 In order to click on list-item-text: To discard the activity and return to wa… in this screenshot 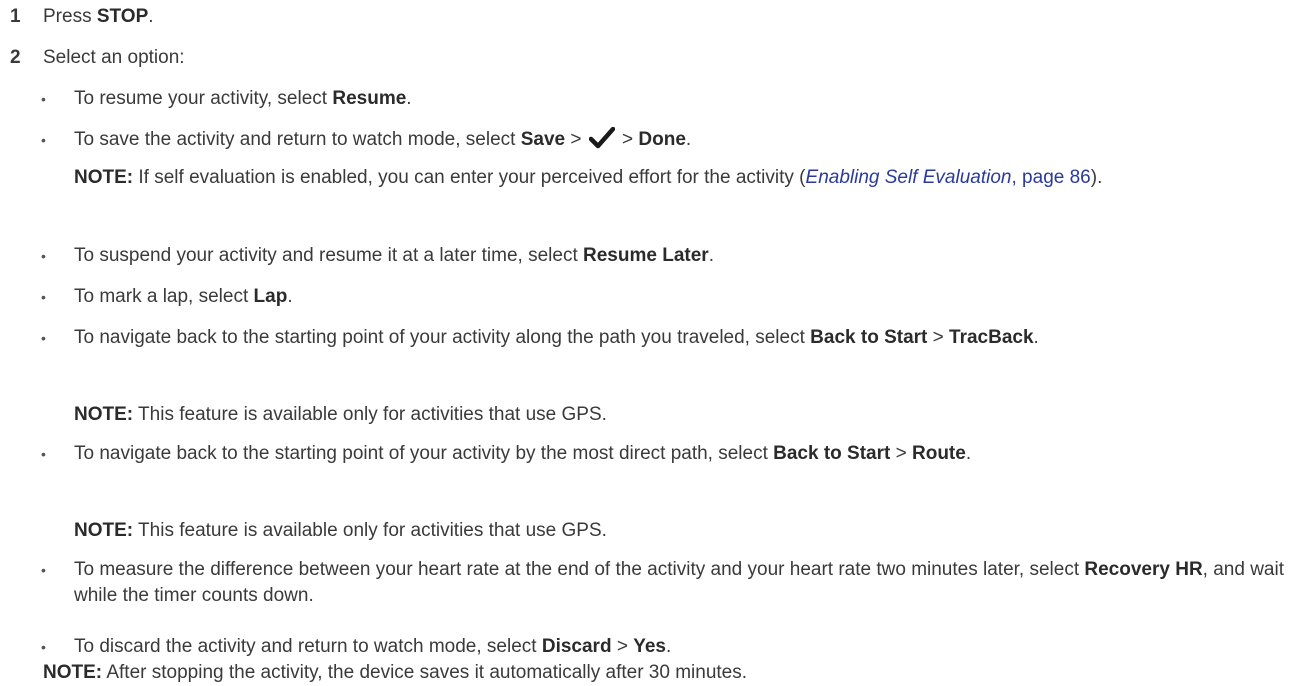, I will do `click(685, 647)`.